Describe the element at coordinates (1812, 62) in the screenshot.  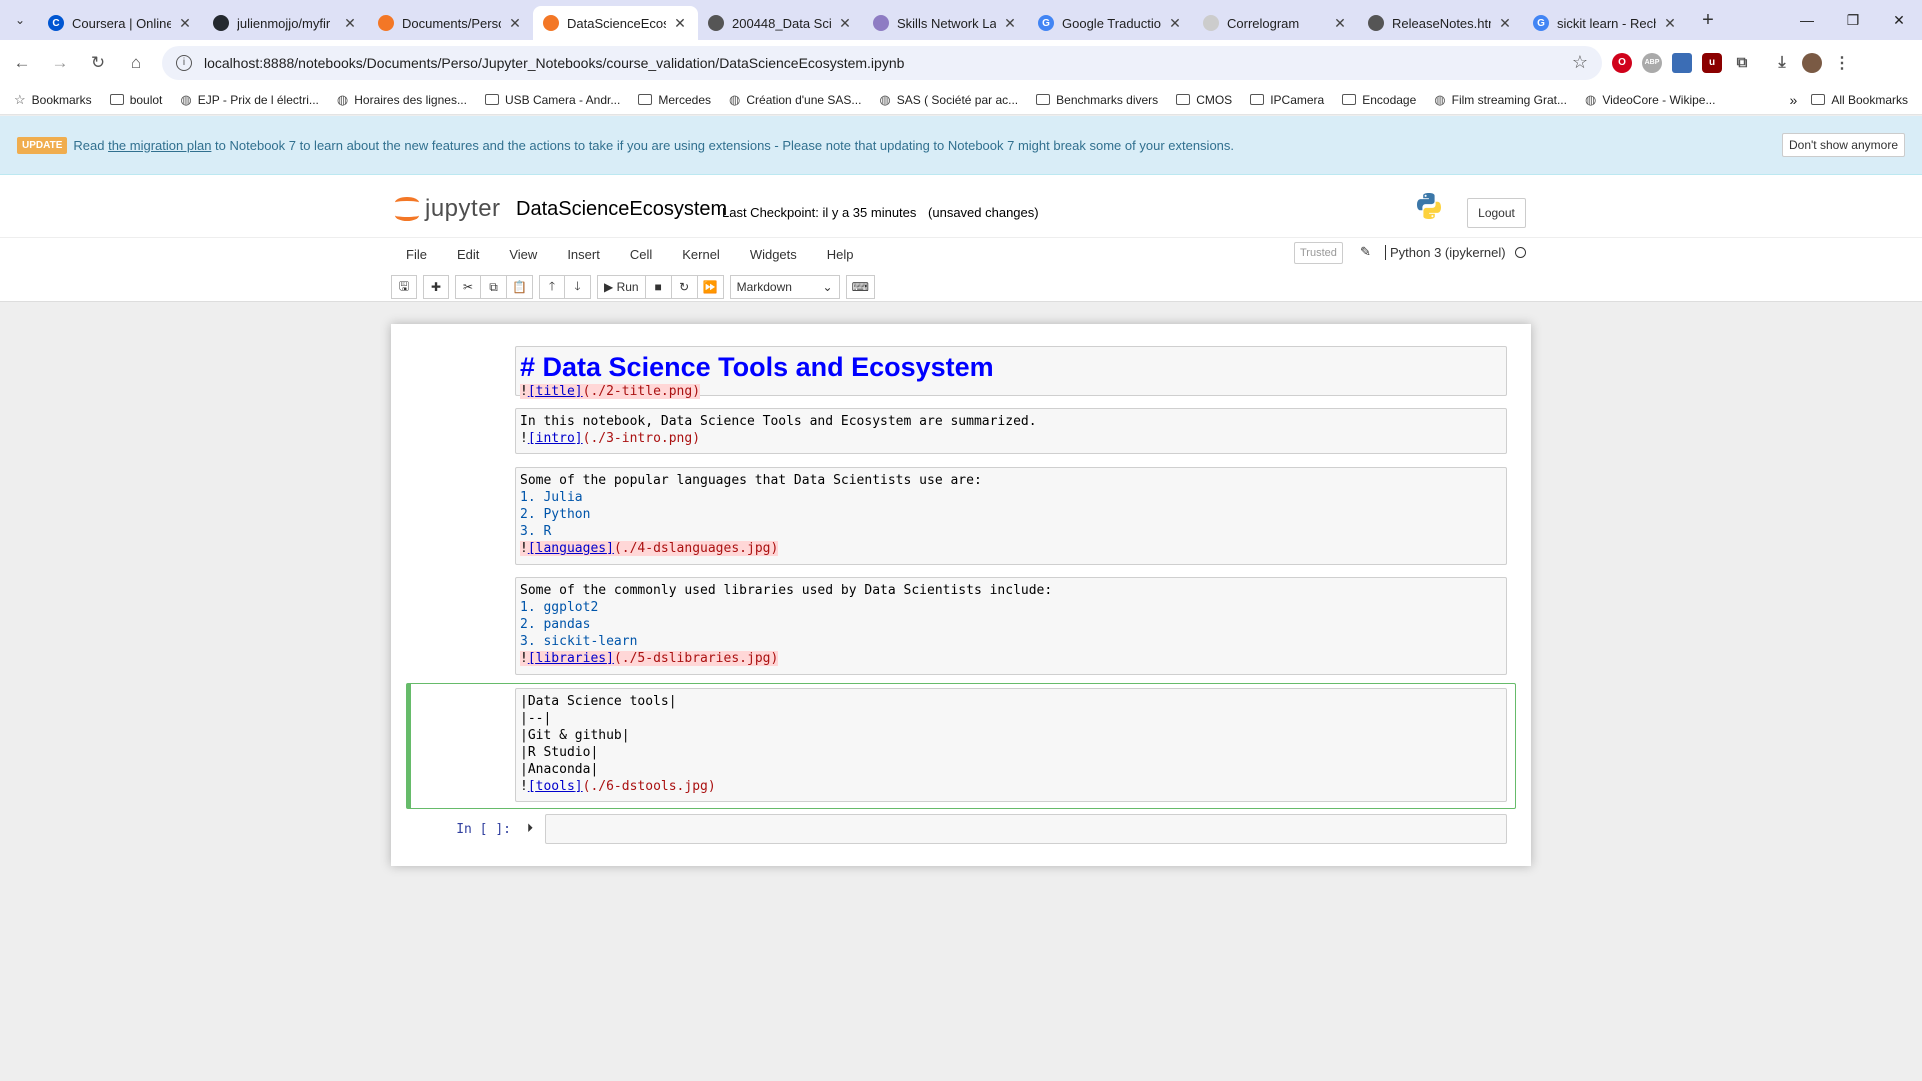
I see `profile-avatar` at that location.